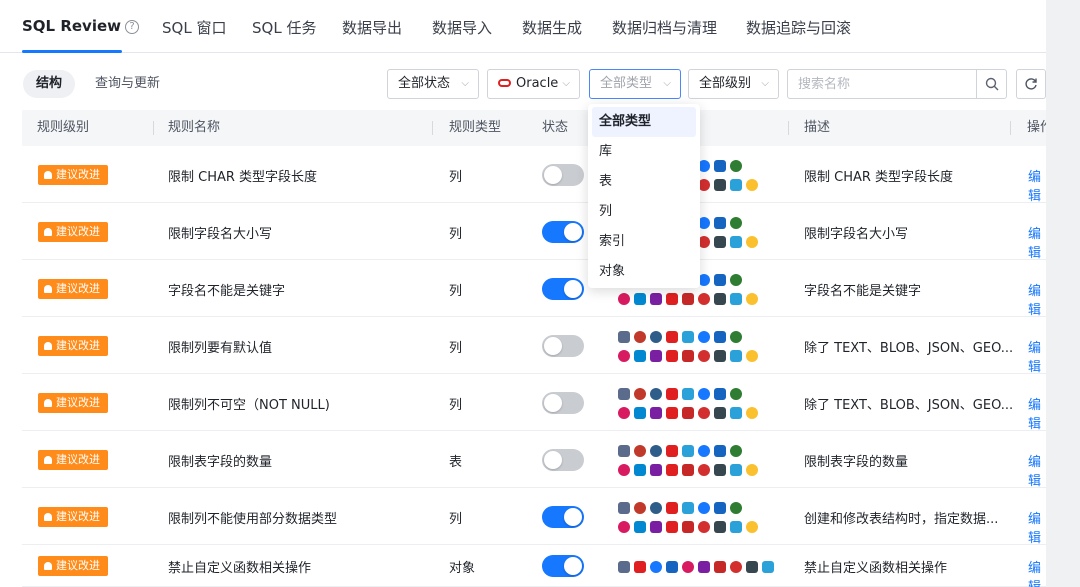 The image size is (1080, 587). Describe the element at coordinates (640, 393) in the screenshot. I see `mariadb-icon` at that location.